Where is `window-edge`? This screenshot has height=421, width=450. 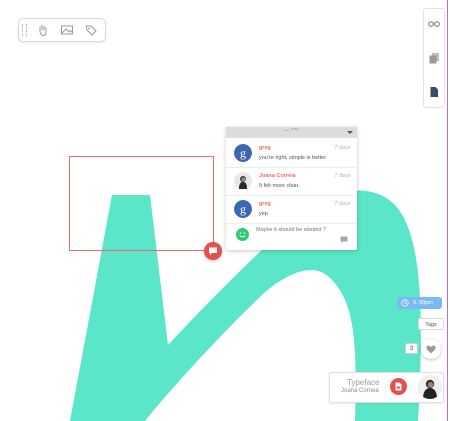 window-edge is located at coordinates (447, 210).